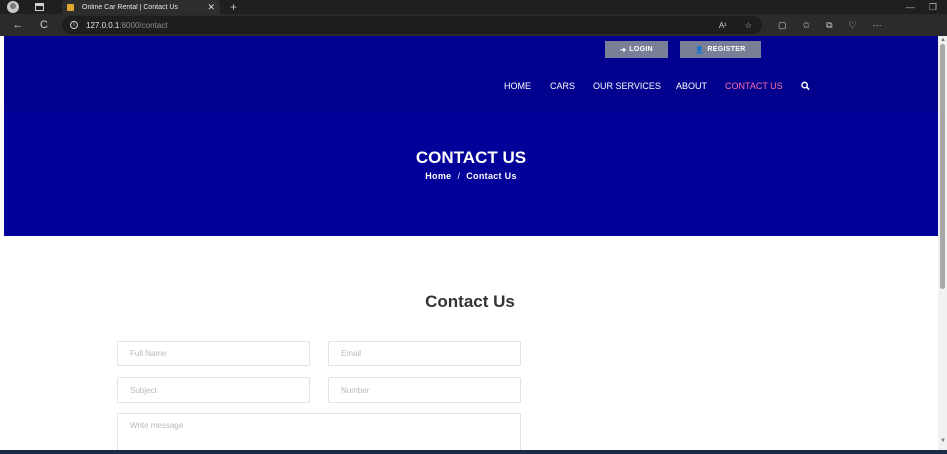 The width and height of the screenshot is (947, 454). What do you see at coordinates (74, 25) in the screenshot?
I see `site-info-icon: i` at bounding box center [74, 25].